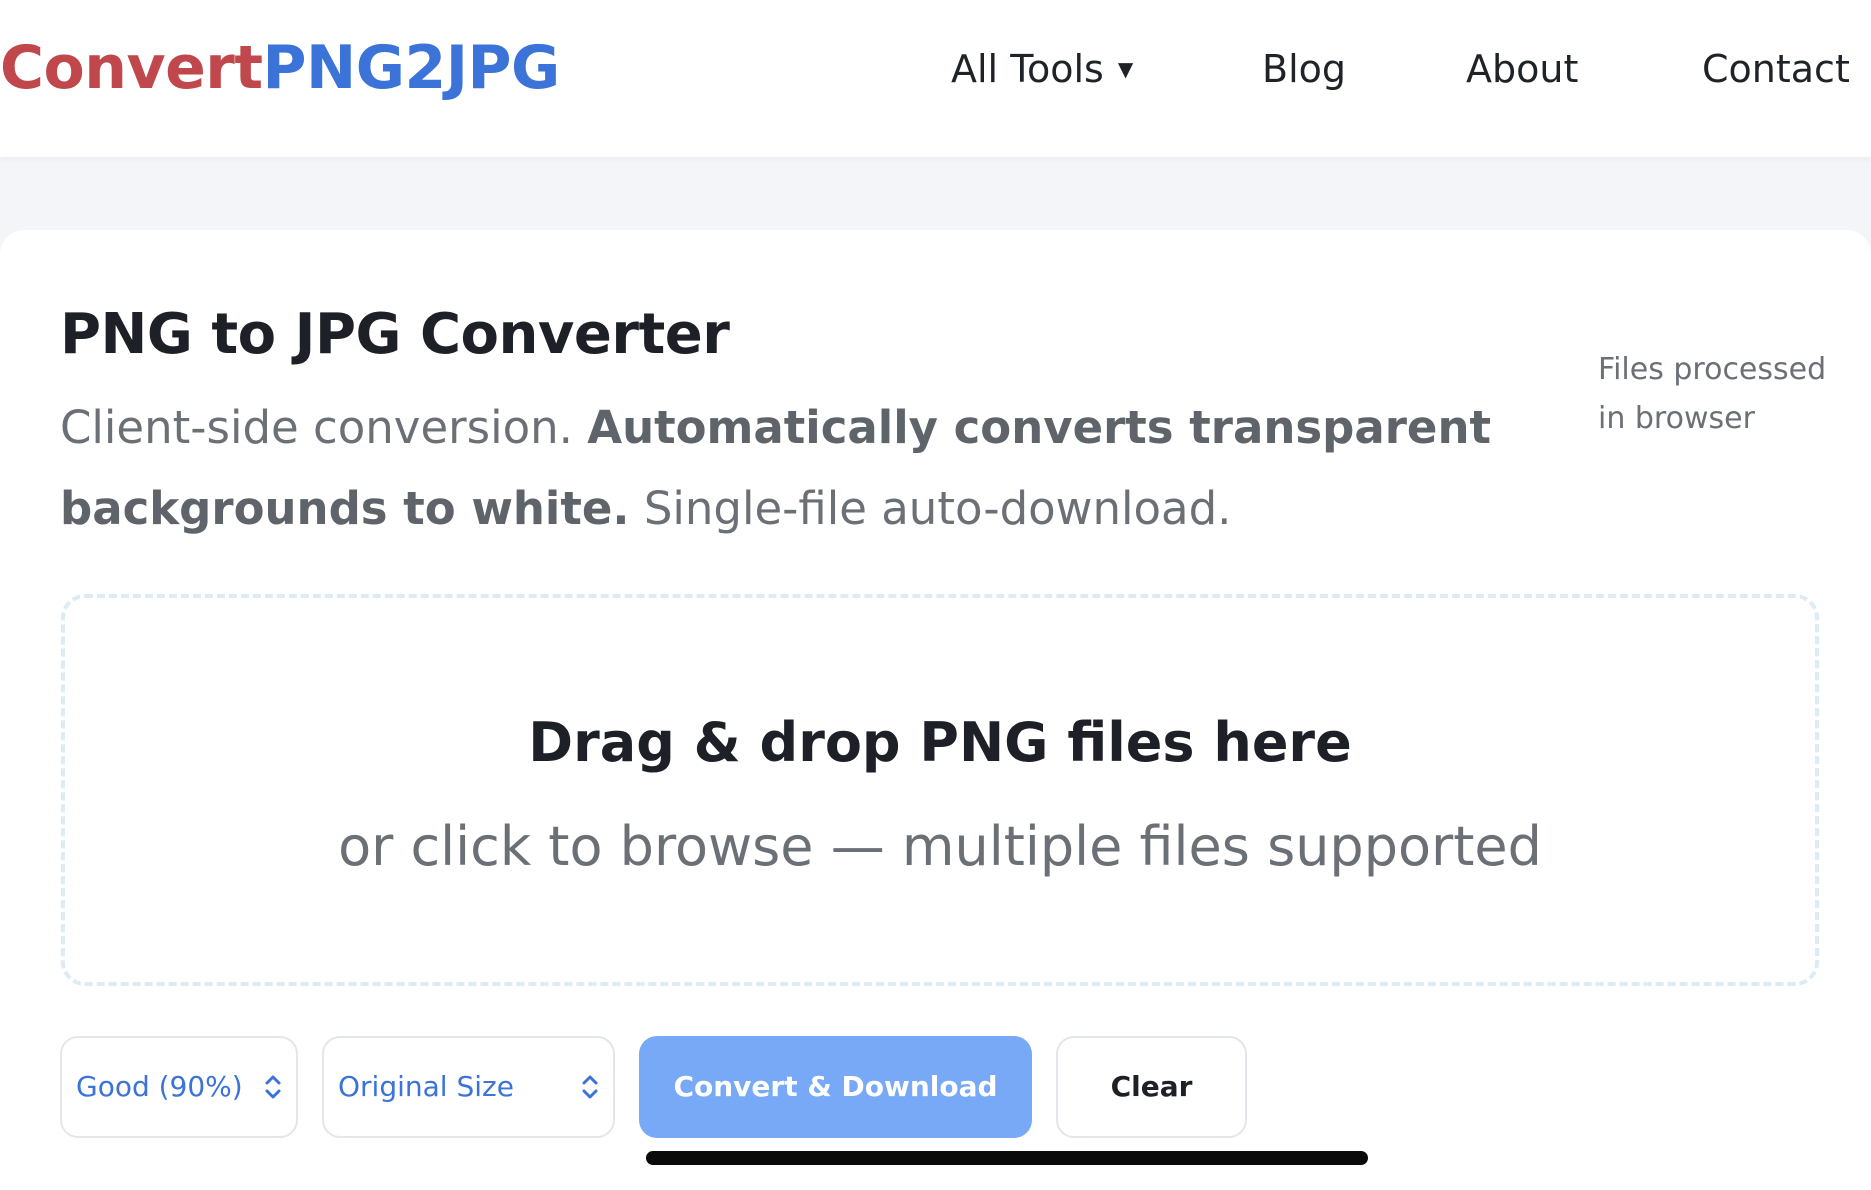  What do you see at coordinates (940, 742) in the screenshot?
I see `drop-zone-title: Drag & drop PNG files here` at bounding box center [940, 742].